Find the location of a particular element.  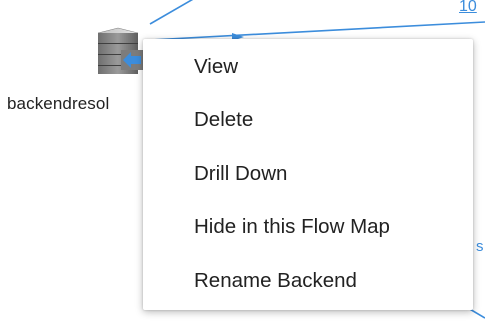

edge-metric-label: 10 is located at coordinates (468, 8).